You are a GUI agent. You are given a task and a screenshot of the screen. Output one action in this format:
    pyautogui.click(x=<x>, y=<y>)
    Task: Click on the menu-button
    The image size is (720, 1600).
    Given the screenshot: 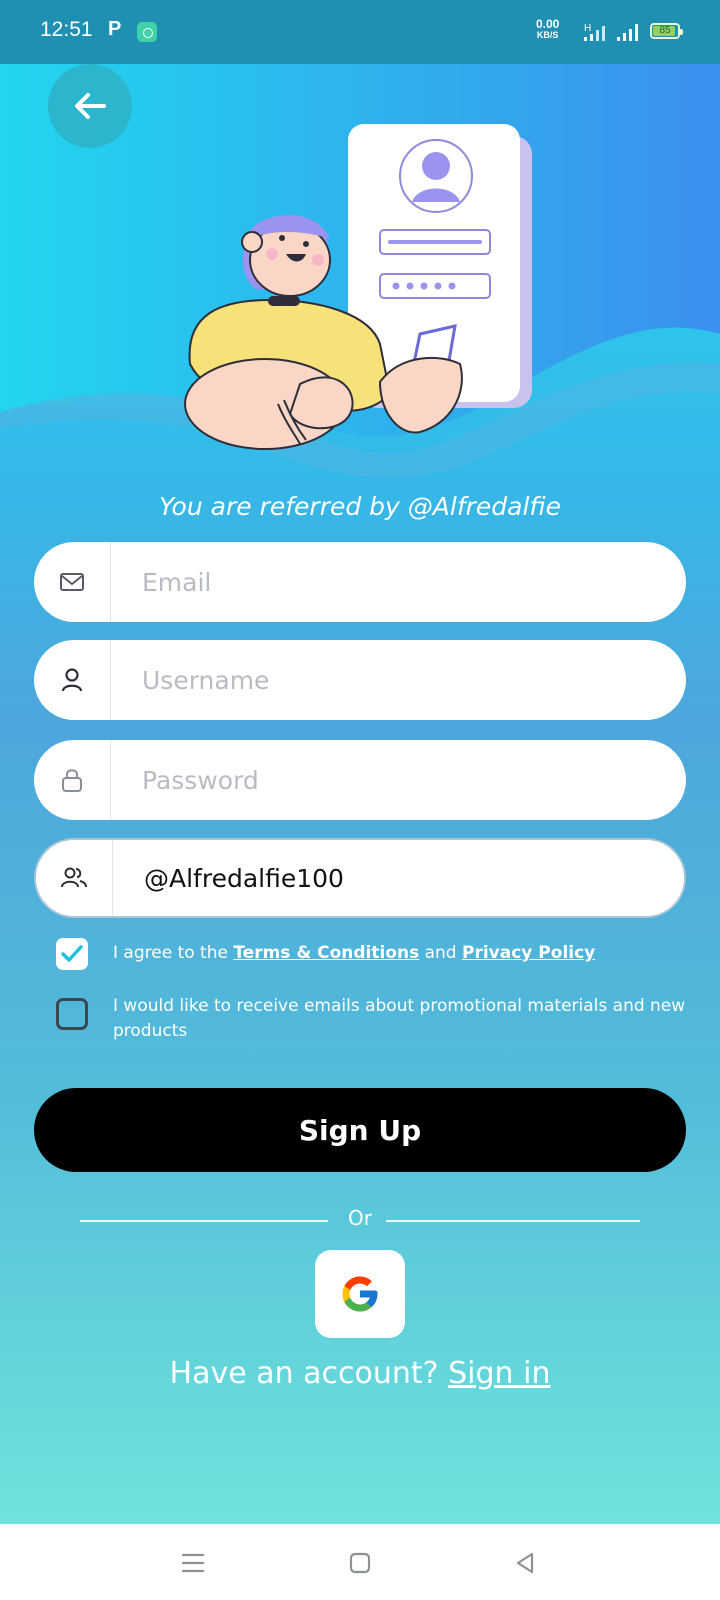 What is the action you would take?
    pyautogui.click(x=193, y=1563)
    